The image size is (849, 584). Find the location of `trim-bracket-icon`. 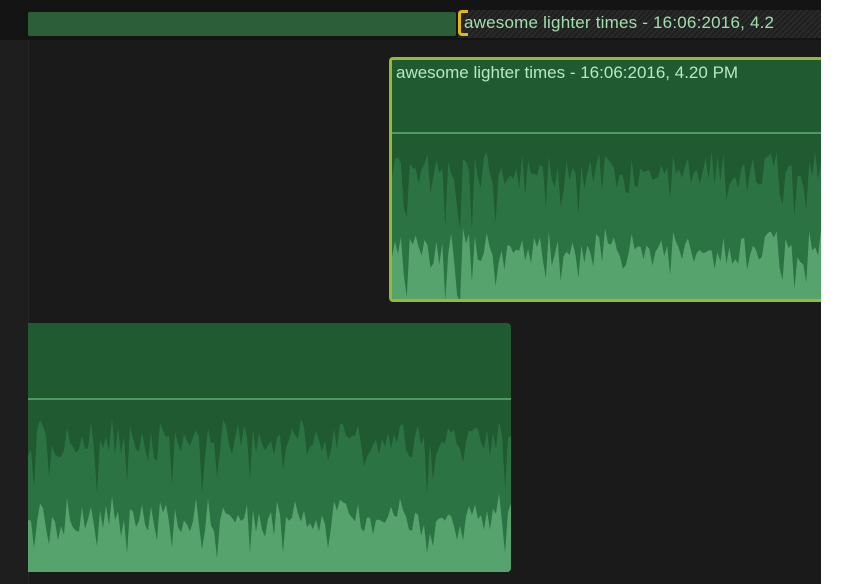

trim-bracket-icon is located at coordinates (463, 23).